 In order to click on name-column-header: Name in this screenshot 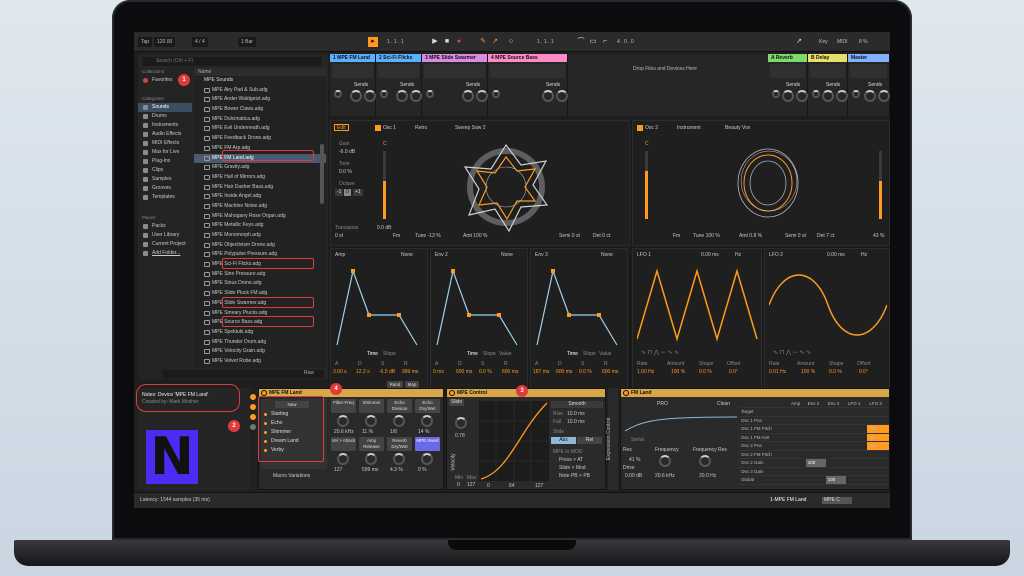, I will do `click(260, 72)`.